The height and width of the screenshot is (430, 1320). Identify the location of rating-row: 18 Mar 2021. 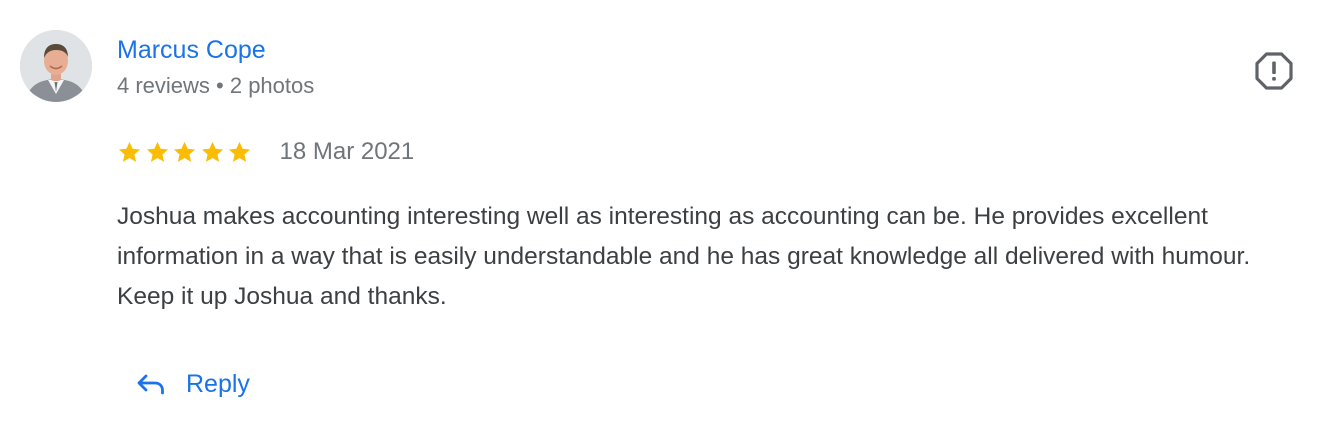
(265, 152).